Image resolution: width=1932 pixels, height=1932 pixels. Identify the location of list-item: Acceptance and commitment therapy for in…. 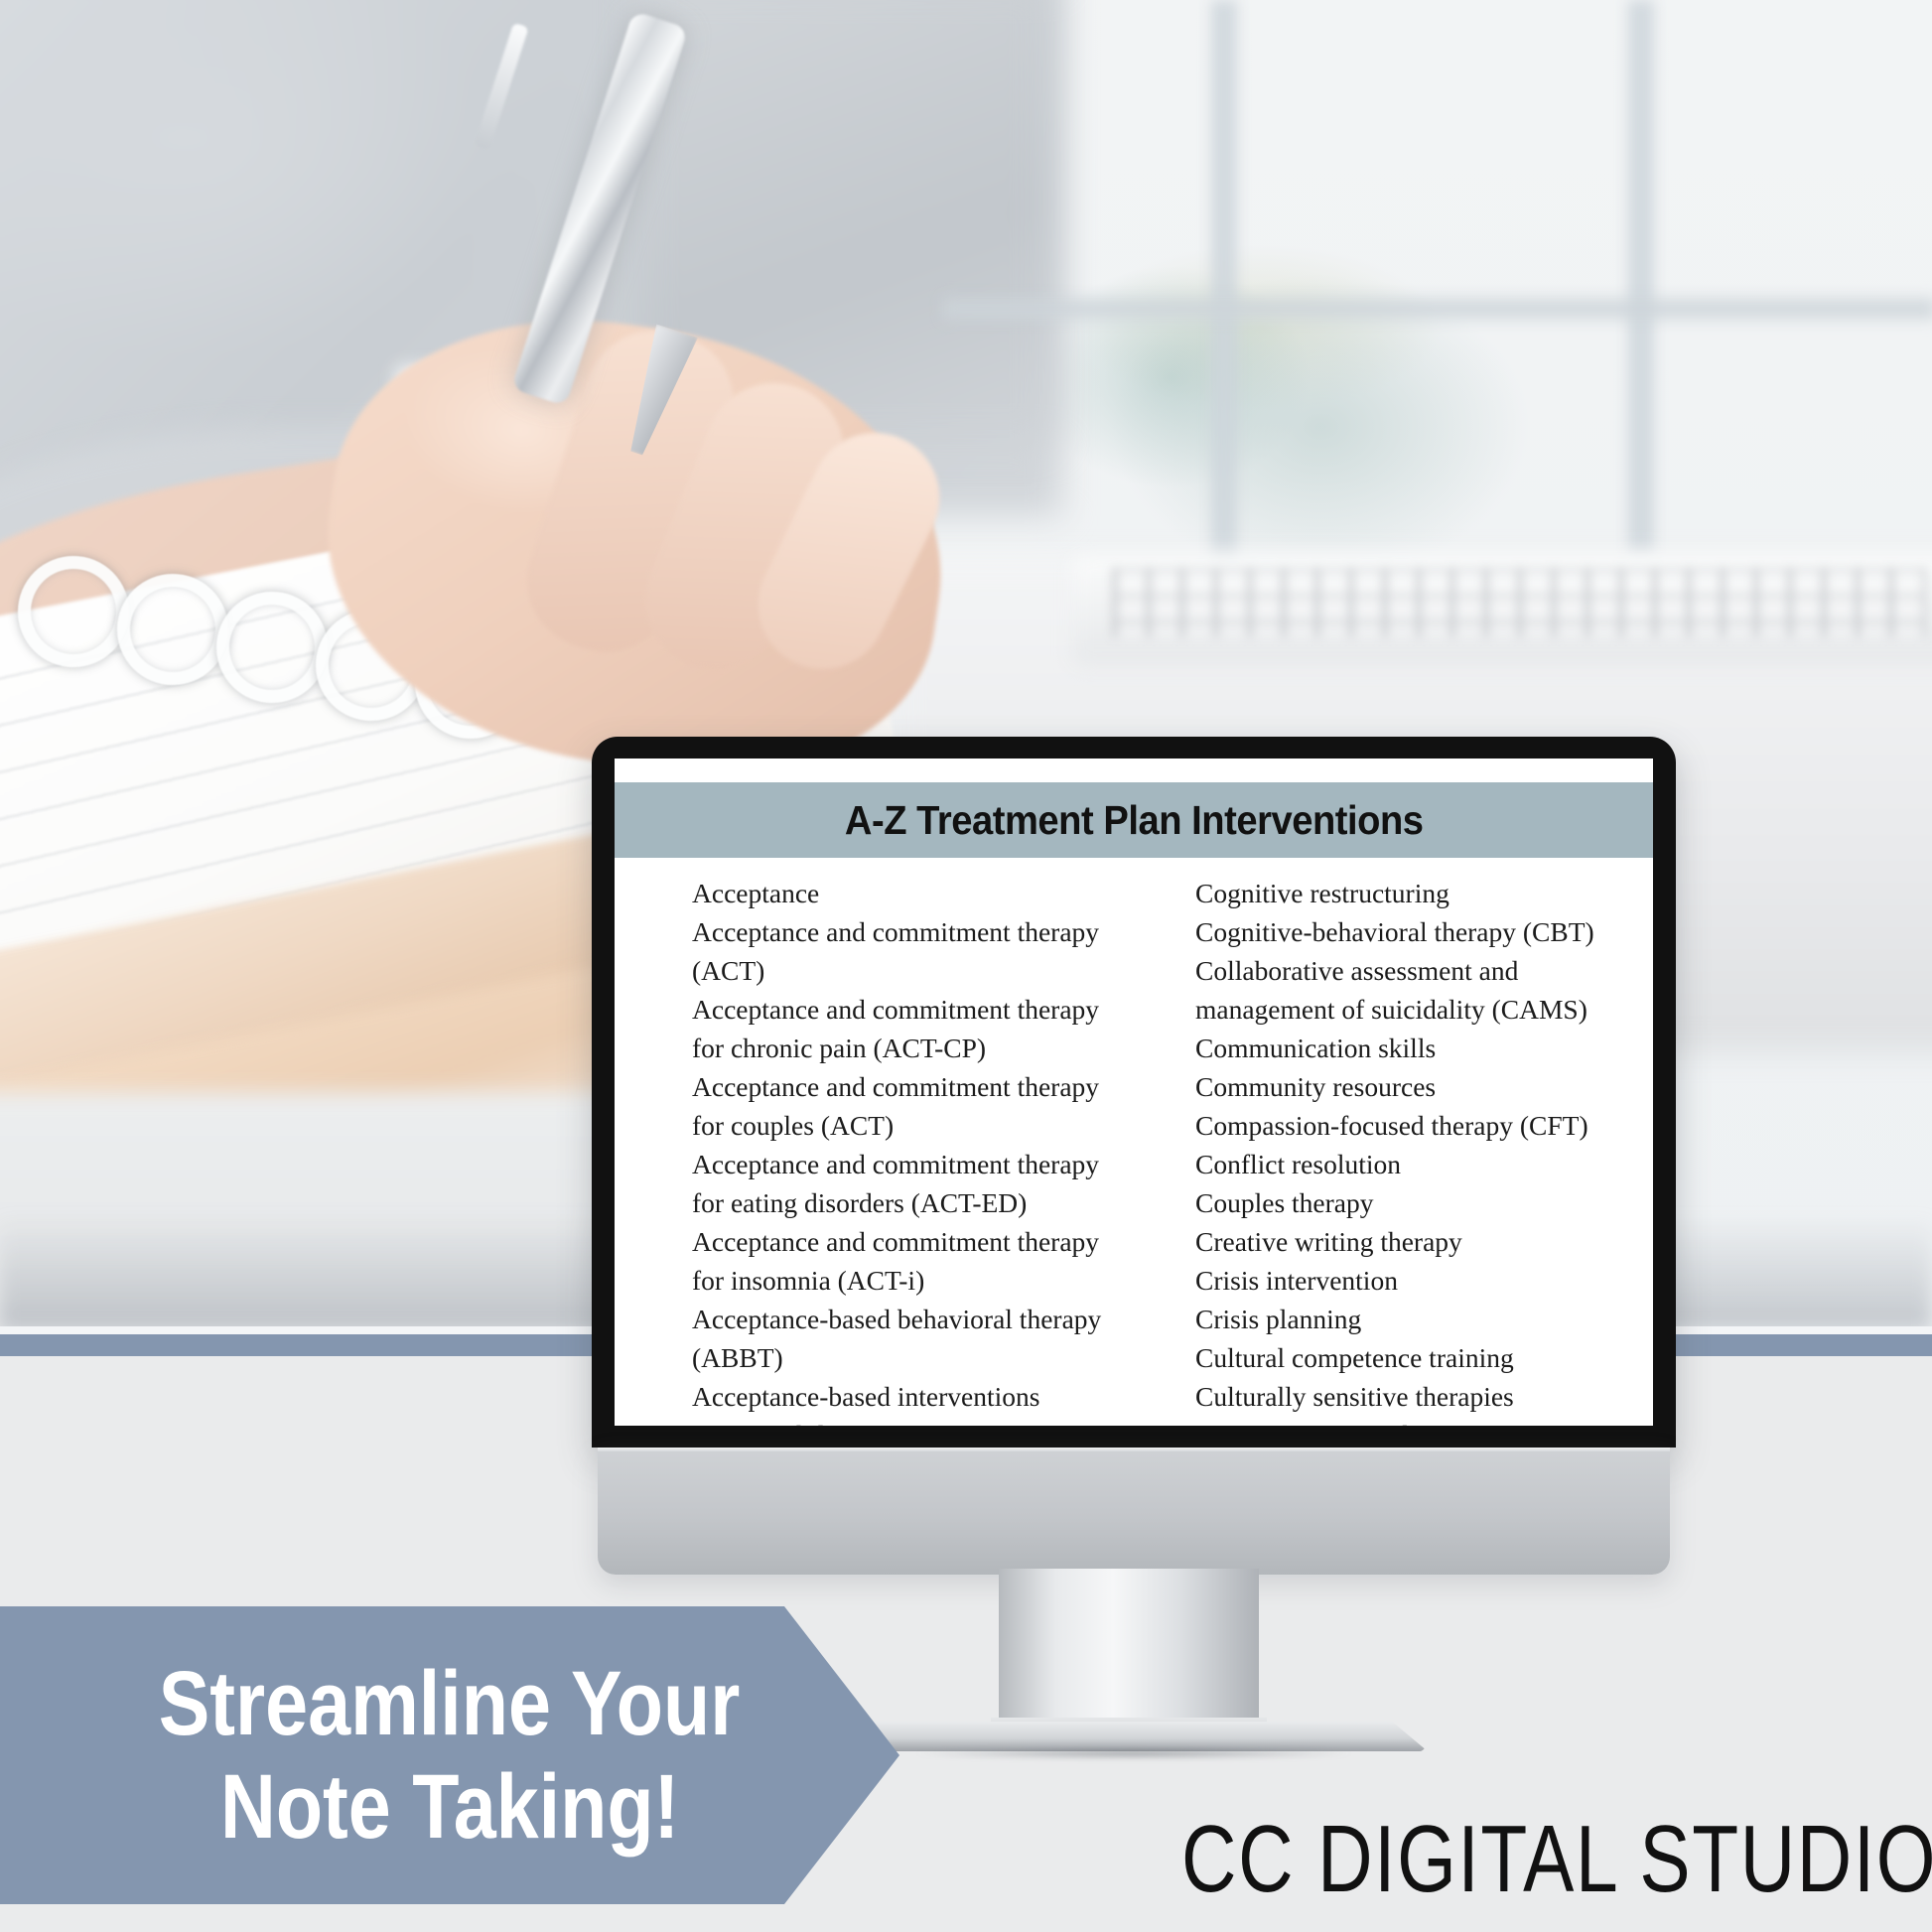
(896, 1261).